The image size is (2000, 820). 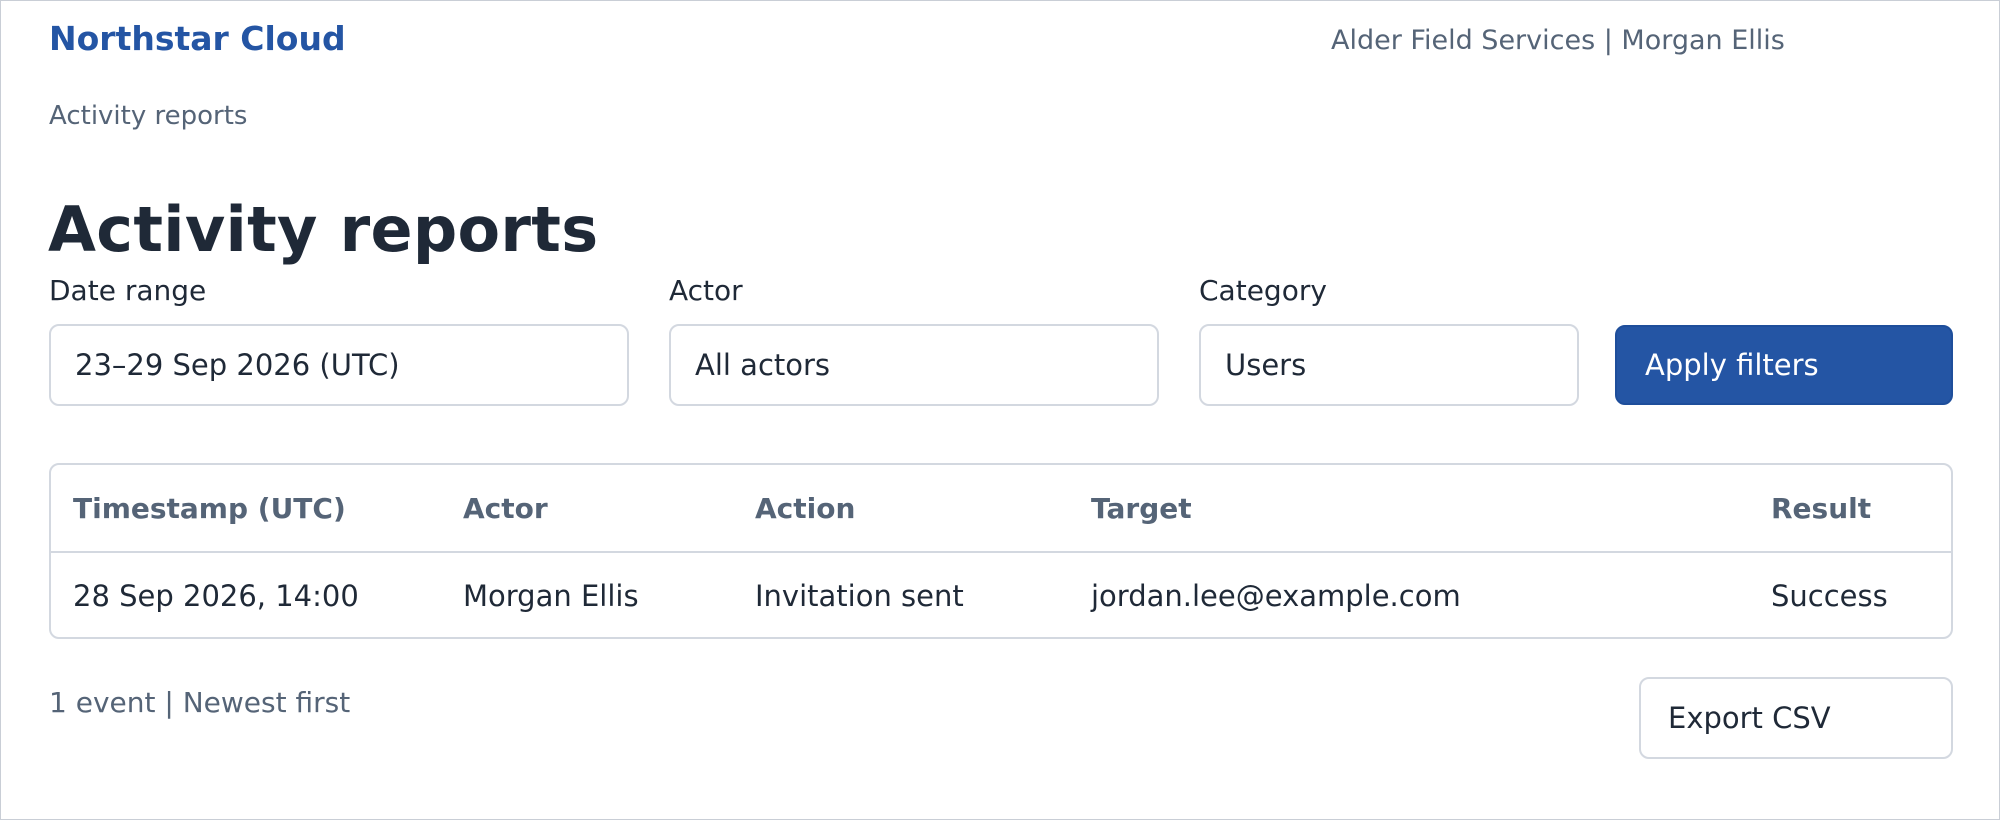 I want to click on actor-label: Actor, so click(x=706, y=290).